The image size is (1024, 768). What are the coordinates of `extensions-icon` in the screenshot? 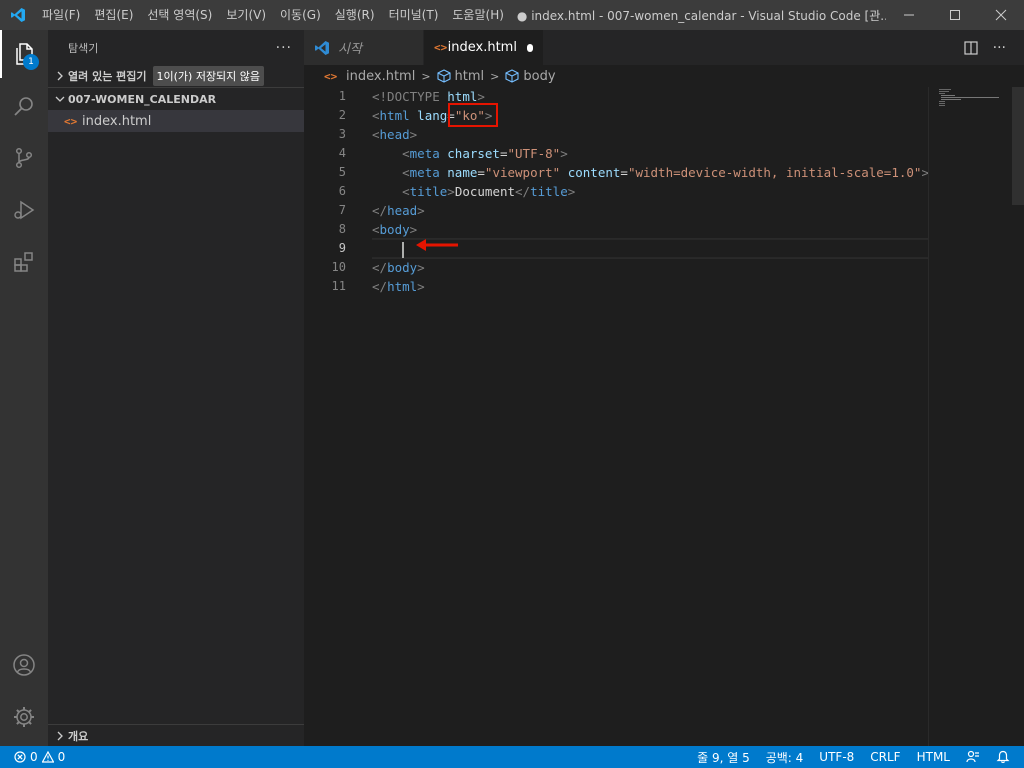 It's located at (23, 262).